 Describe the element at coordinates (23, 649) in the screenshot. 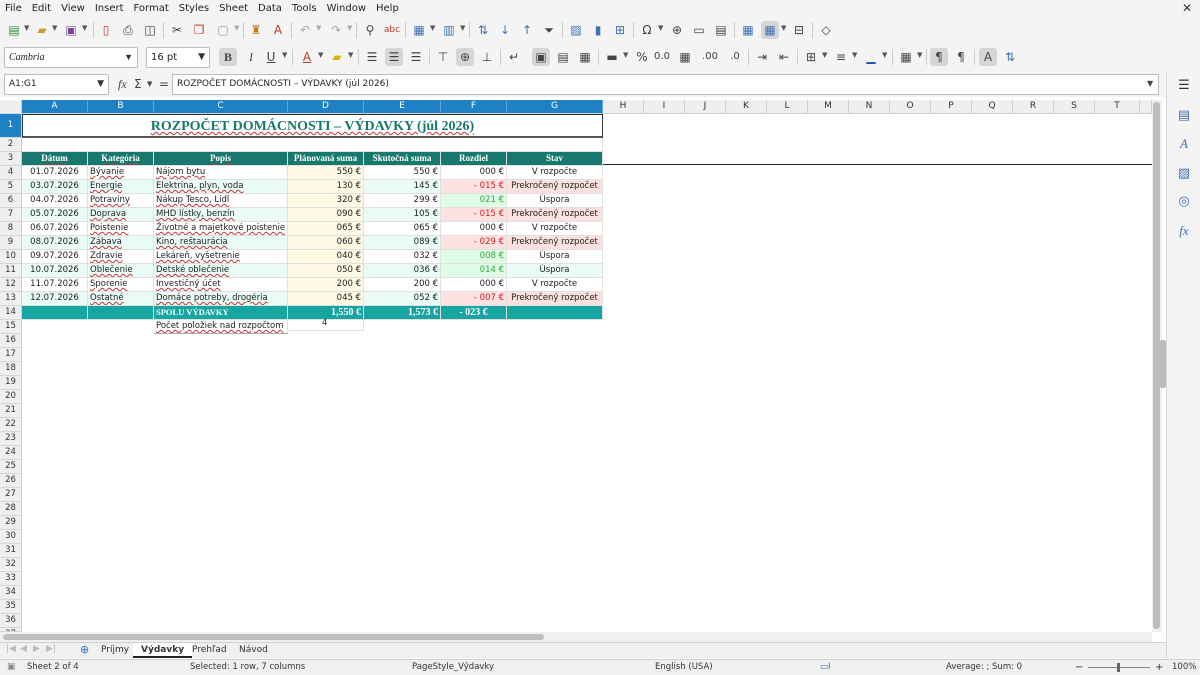

I see `previous-sheet-icon: ◀` at that location.